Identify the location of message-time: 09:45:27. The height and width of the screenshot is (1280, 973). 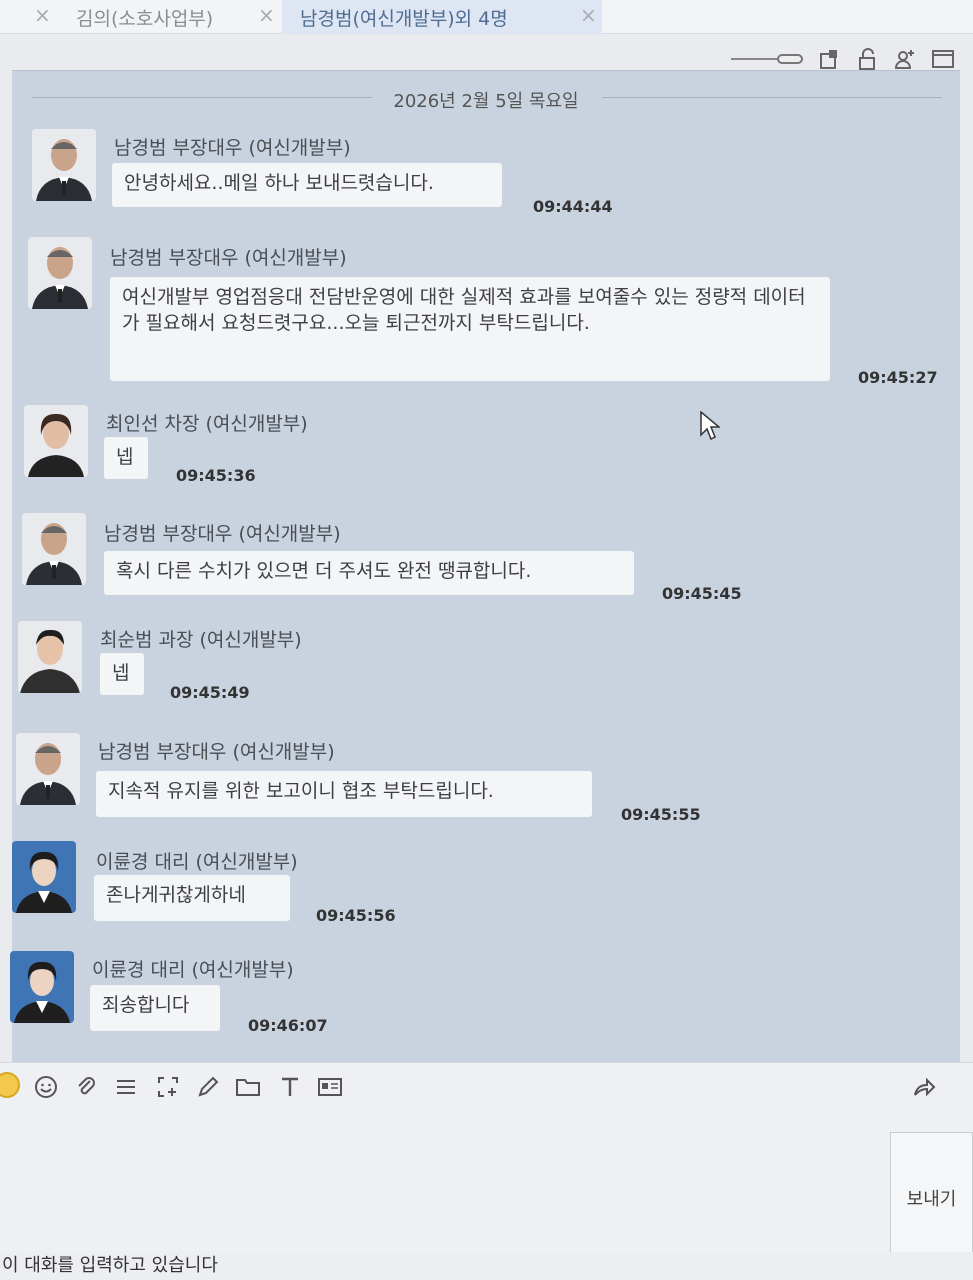
(898, 377).